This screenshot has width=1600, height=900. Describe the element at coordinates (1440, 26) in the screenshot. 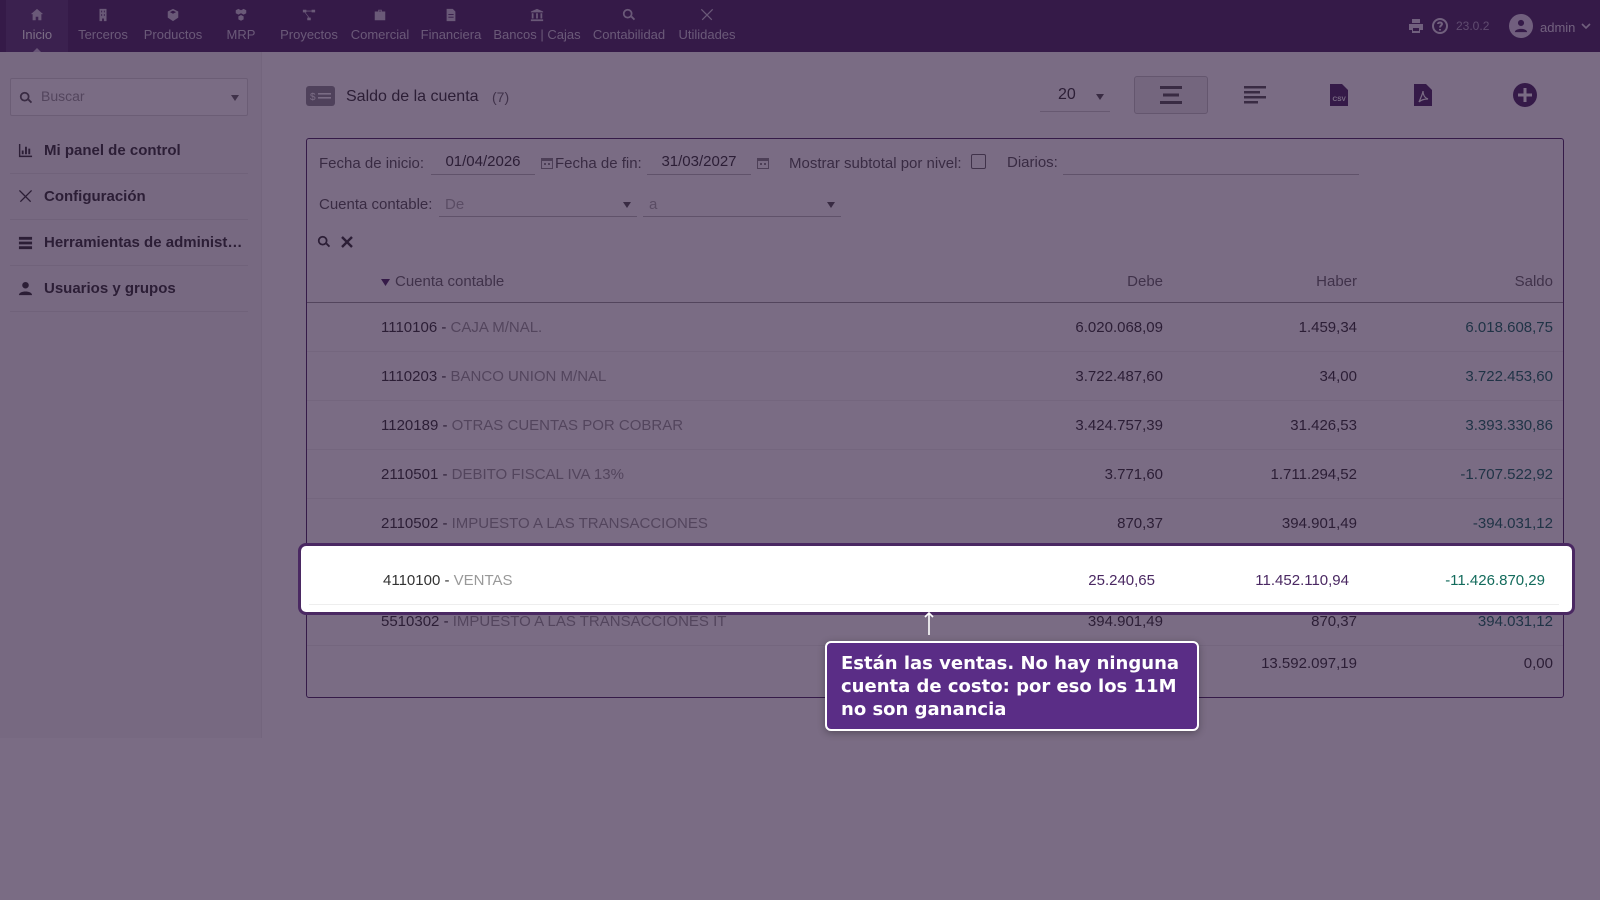

I see `help-icon` at that location.